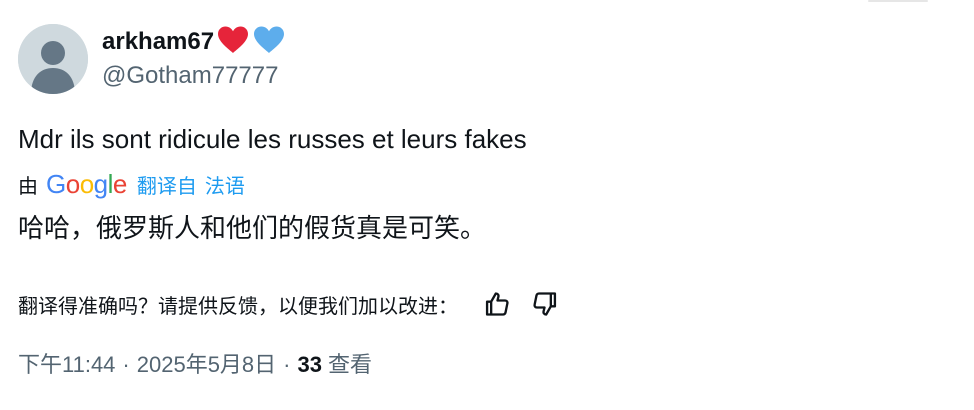 This screenshot has width=974, height=410. Describe the element at coordinates (252, 228) in the screenshot. I see `translated-text: 哈哈，俄罗斯人和他们的假货真是可笑。` at that location.